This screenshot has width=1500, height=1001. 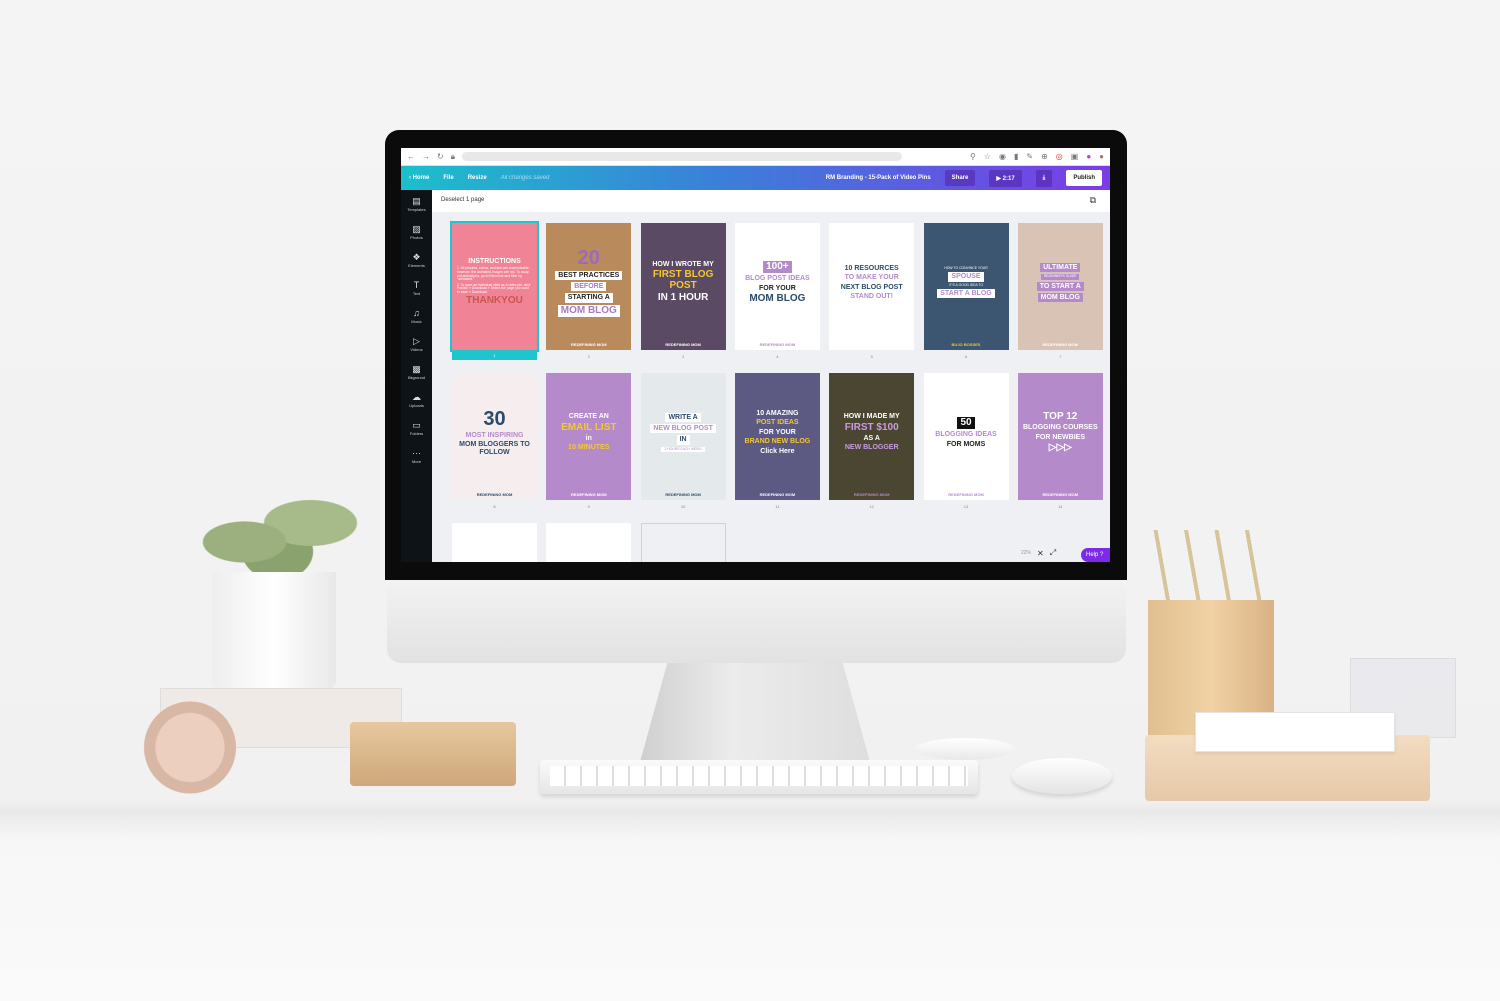 I want to click on dish, so click(x=965, y=749).